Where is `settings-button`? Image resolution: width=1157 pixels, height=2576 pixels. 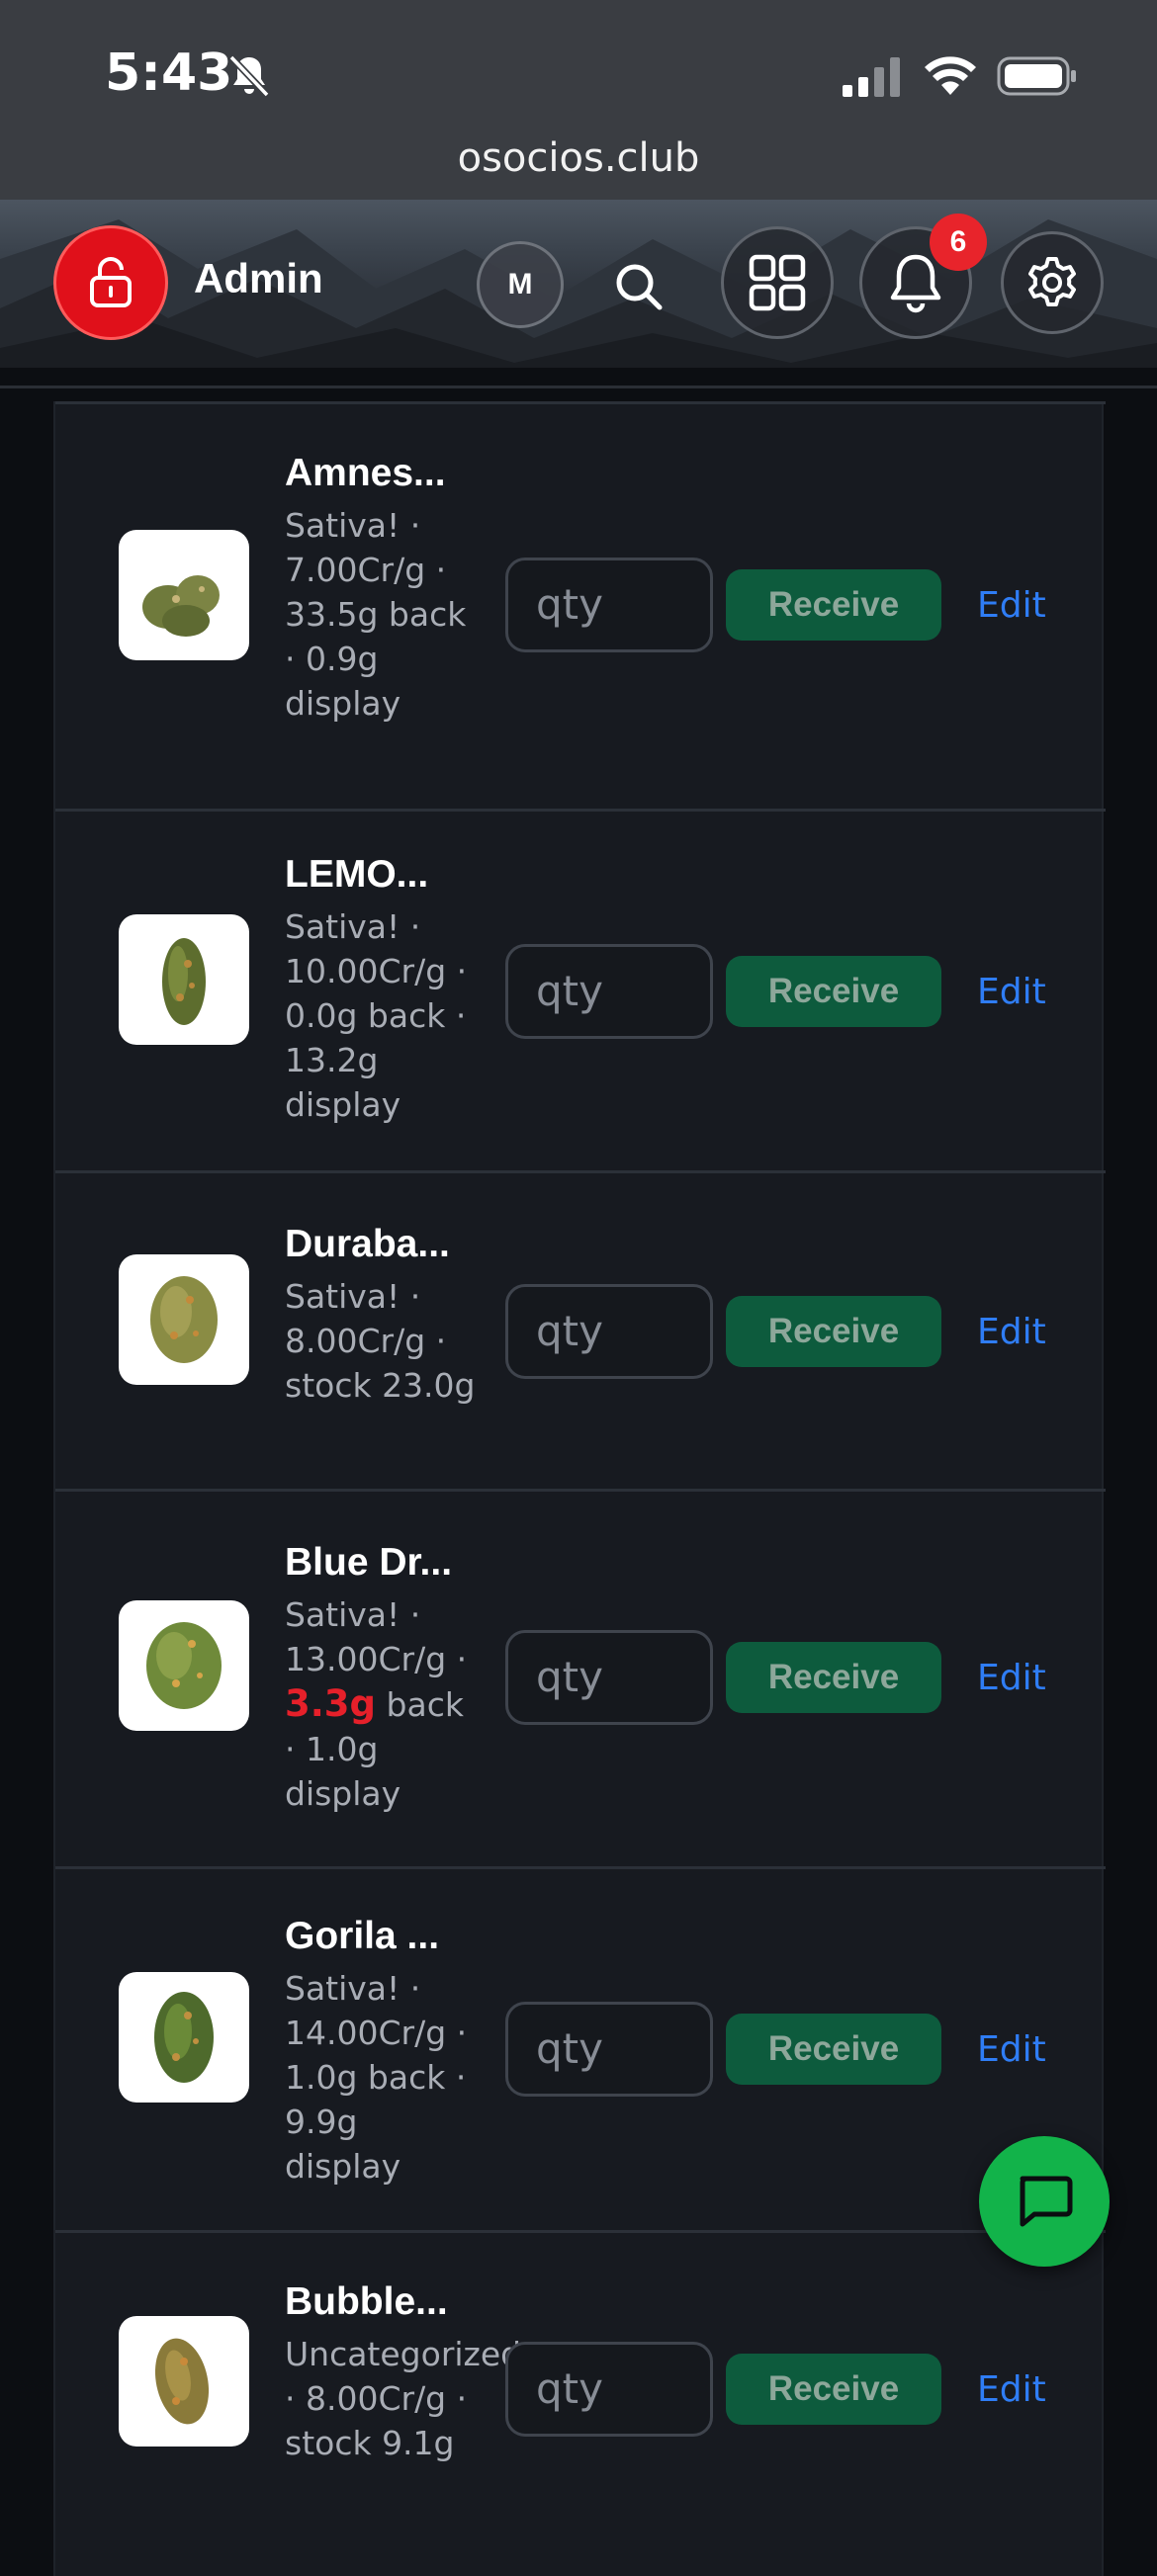 settings-button is located at coordinates (1052, 282).